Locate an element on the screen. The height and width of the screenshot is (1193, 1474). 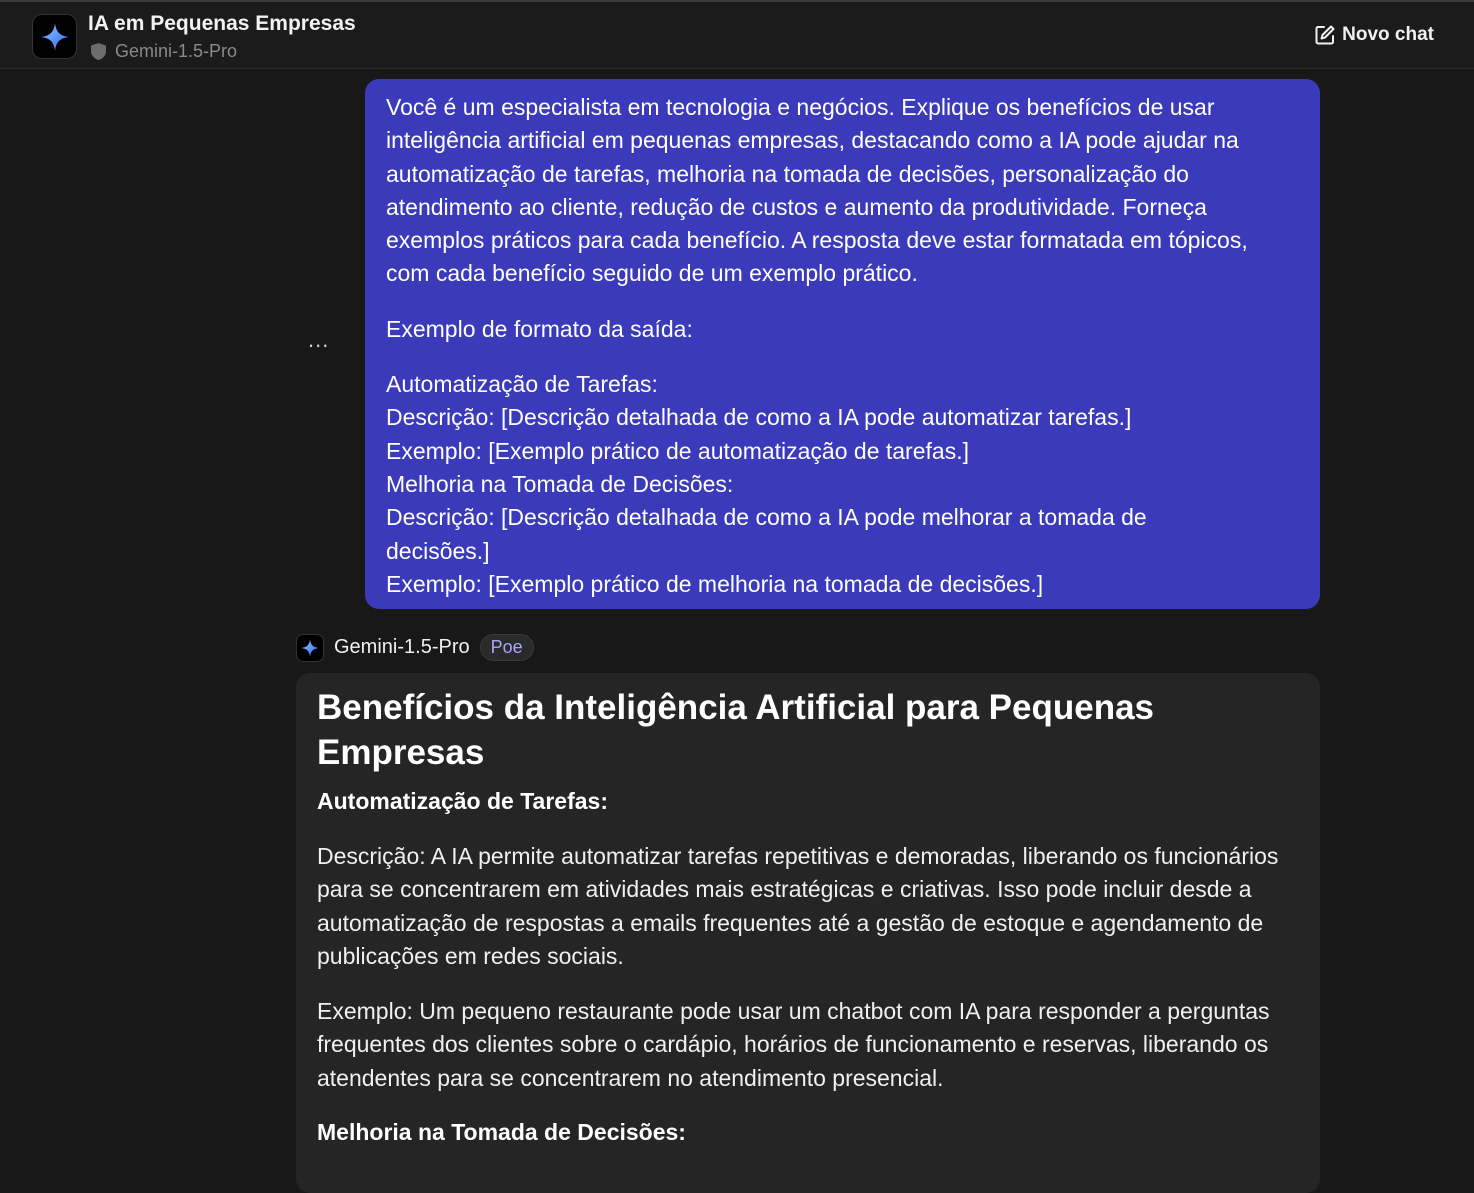
bot-selector: Gemini-1.5-Pro is located at coordinates (163, 51).